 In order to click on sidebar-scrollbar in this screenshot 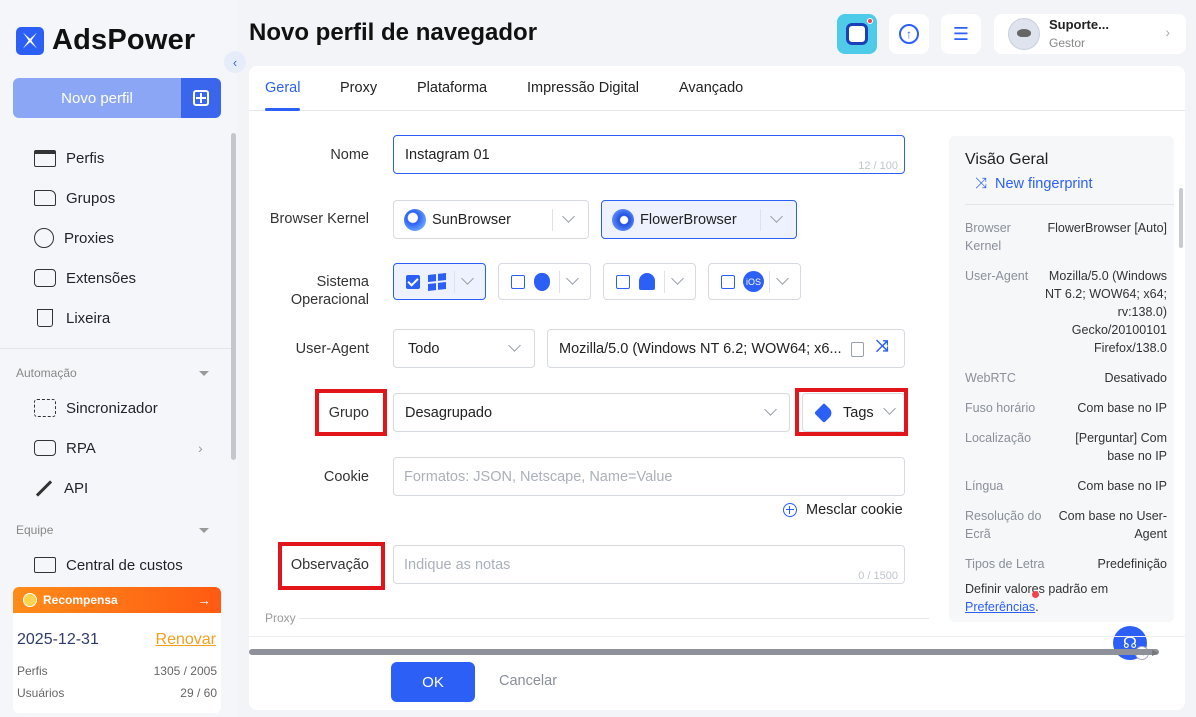, I will do `click(233, 296)`.